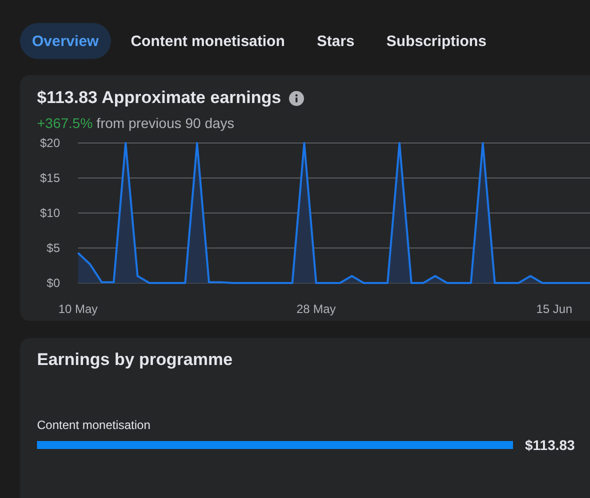 This screenshot has height=498, width=590. What do you see at coordinates (94, 425) in the screenshot?
I see `programme-name: Content monetisation` at bounding box center [94, 425].